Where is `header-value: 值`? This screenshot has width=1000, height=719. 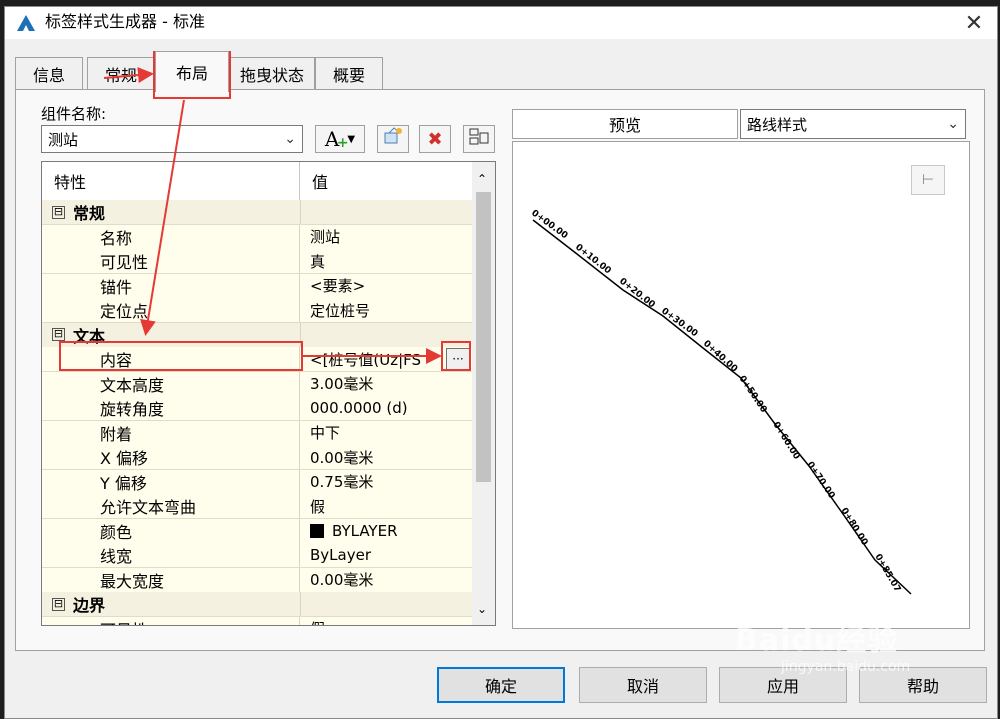
header-value: 值 is located at coordinates (386, 181).